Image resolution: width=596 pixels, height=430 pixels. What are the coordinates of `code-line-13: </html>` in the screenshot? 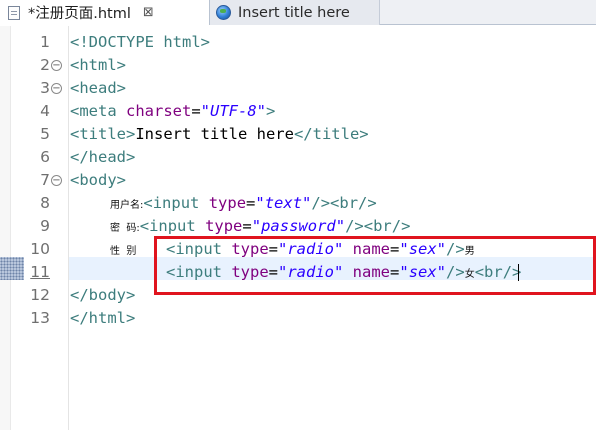 It's located at (103, 318).